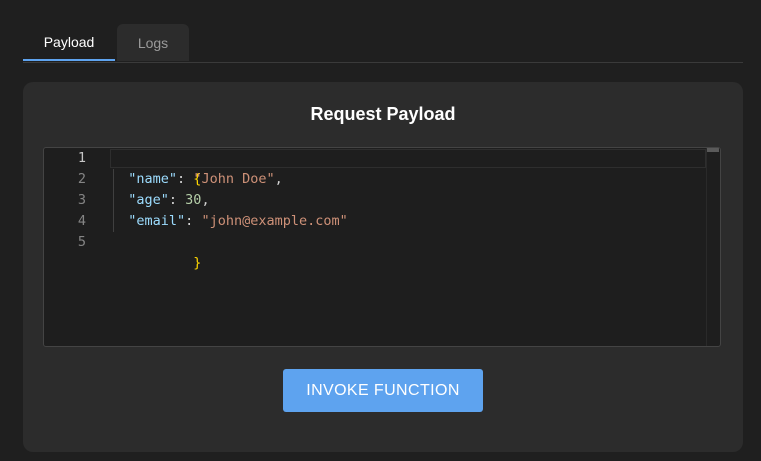 This screenshot has height=461, width=761. Describe the element at coordinates (153, 42) in the screenshot. I see `tab-logs: Logs` at that location.